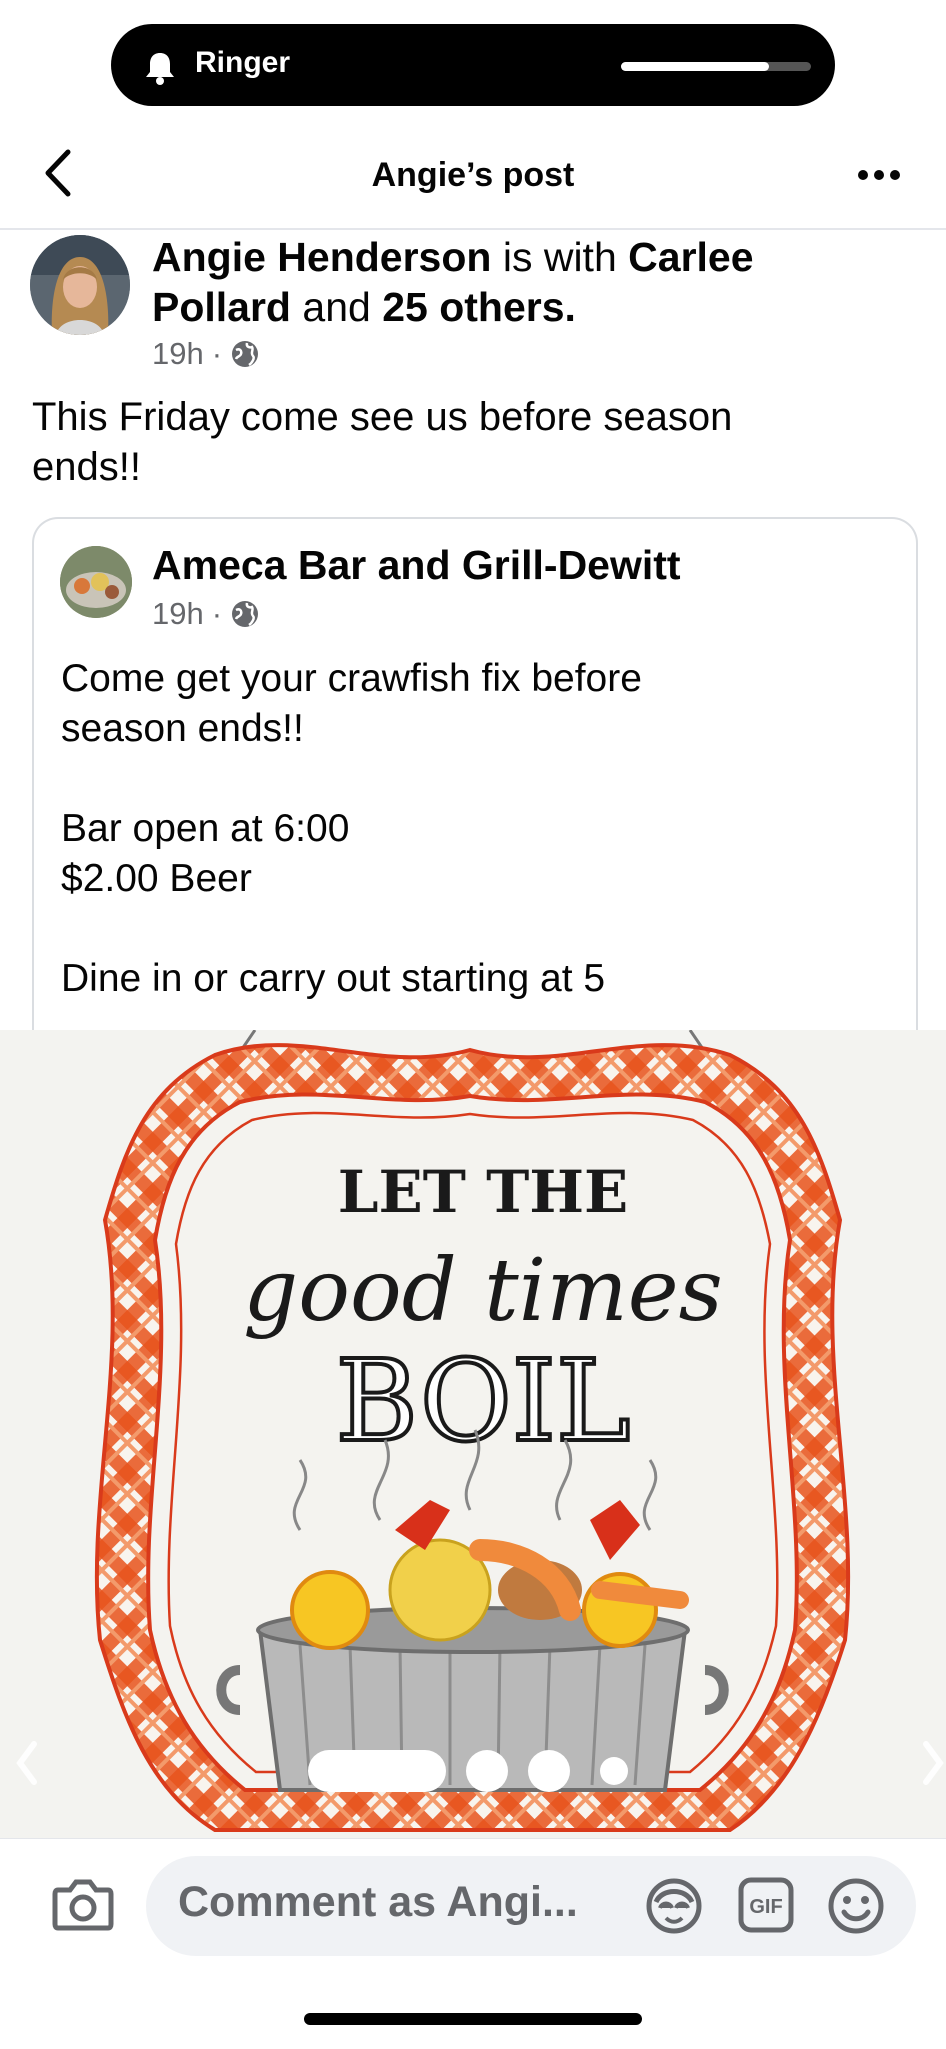 This screenshot has height=2049, width=946. What do you see at coordinates (483, 1192) in the screenshot?
I see `image-text-line1: LET THE` at bounding box center [483, 1192].